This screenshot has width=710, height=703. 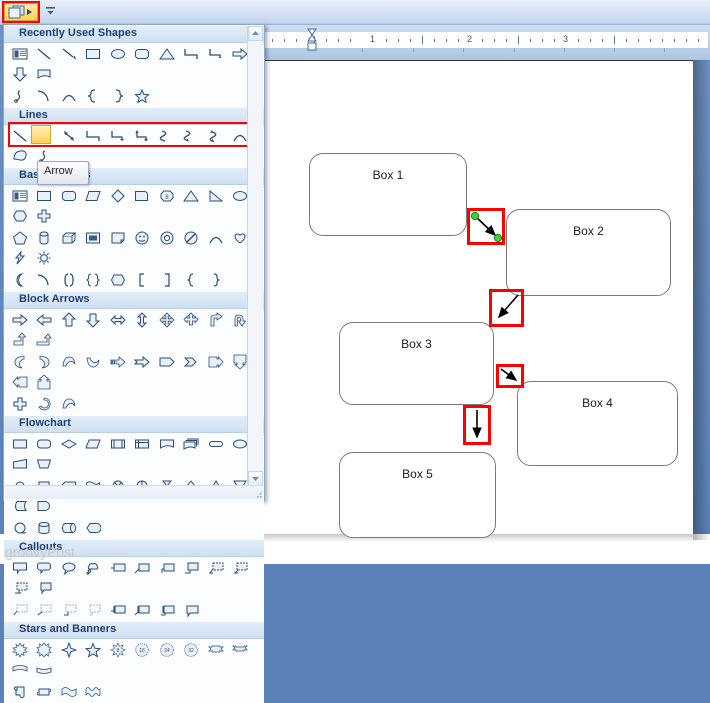 I want to click on chevron-icon, so click(x=191, y=362).